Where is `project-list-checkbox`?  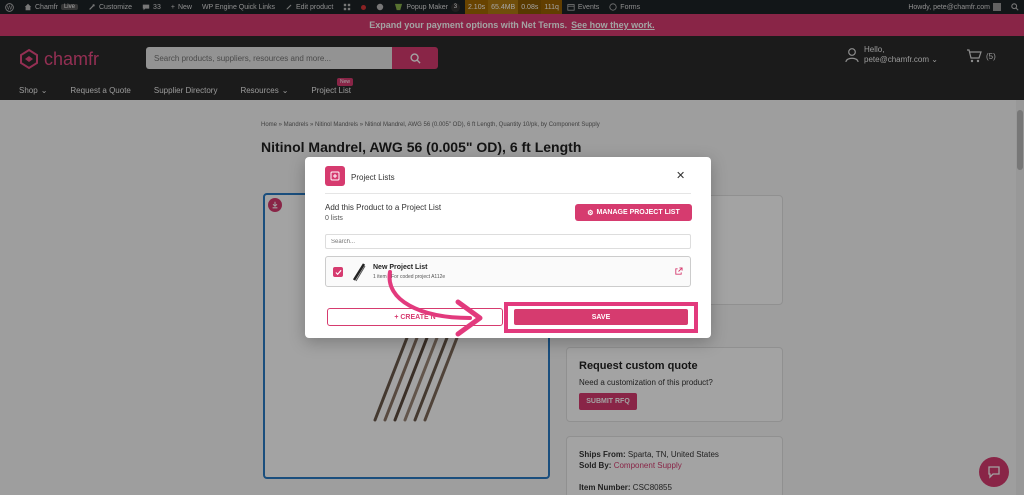 project-list-checkbox is located at coordinates (338, 272).